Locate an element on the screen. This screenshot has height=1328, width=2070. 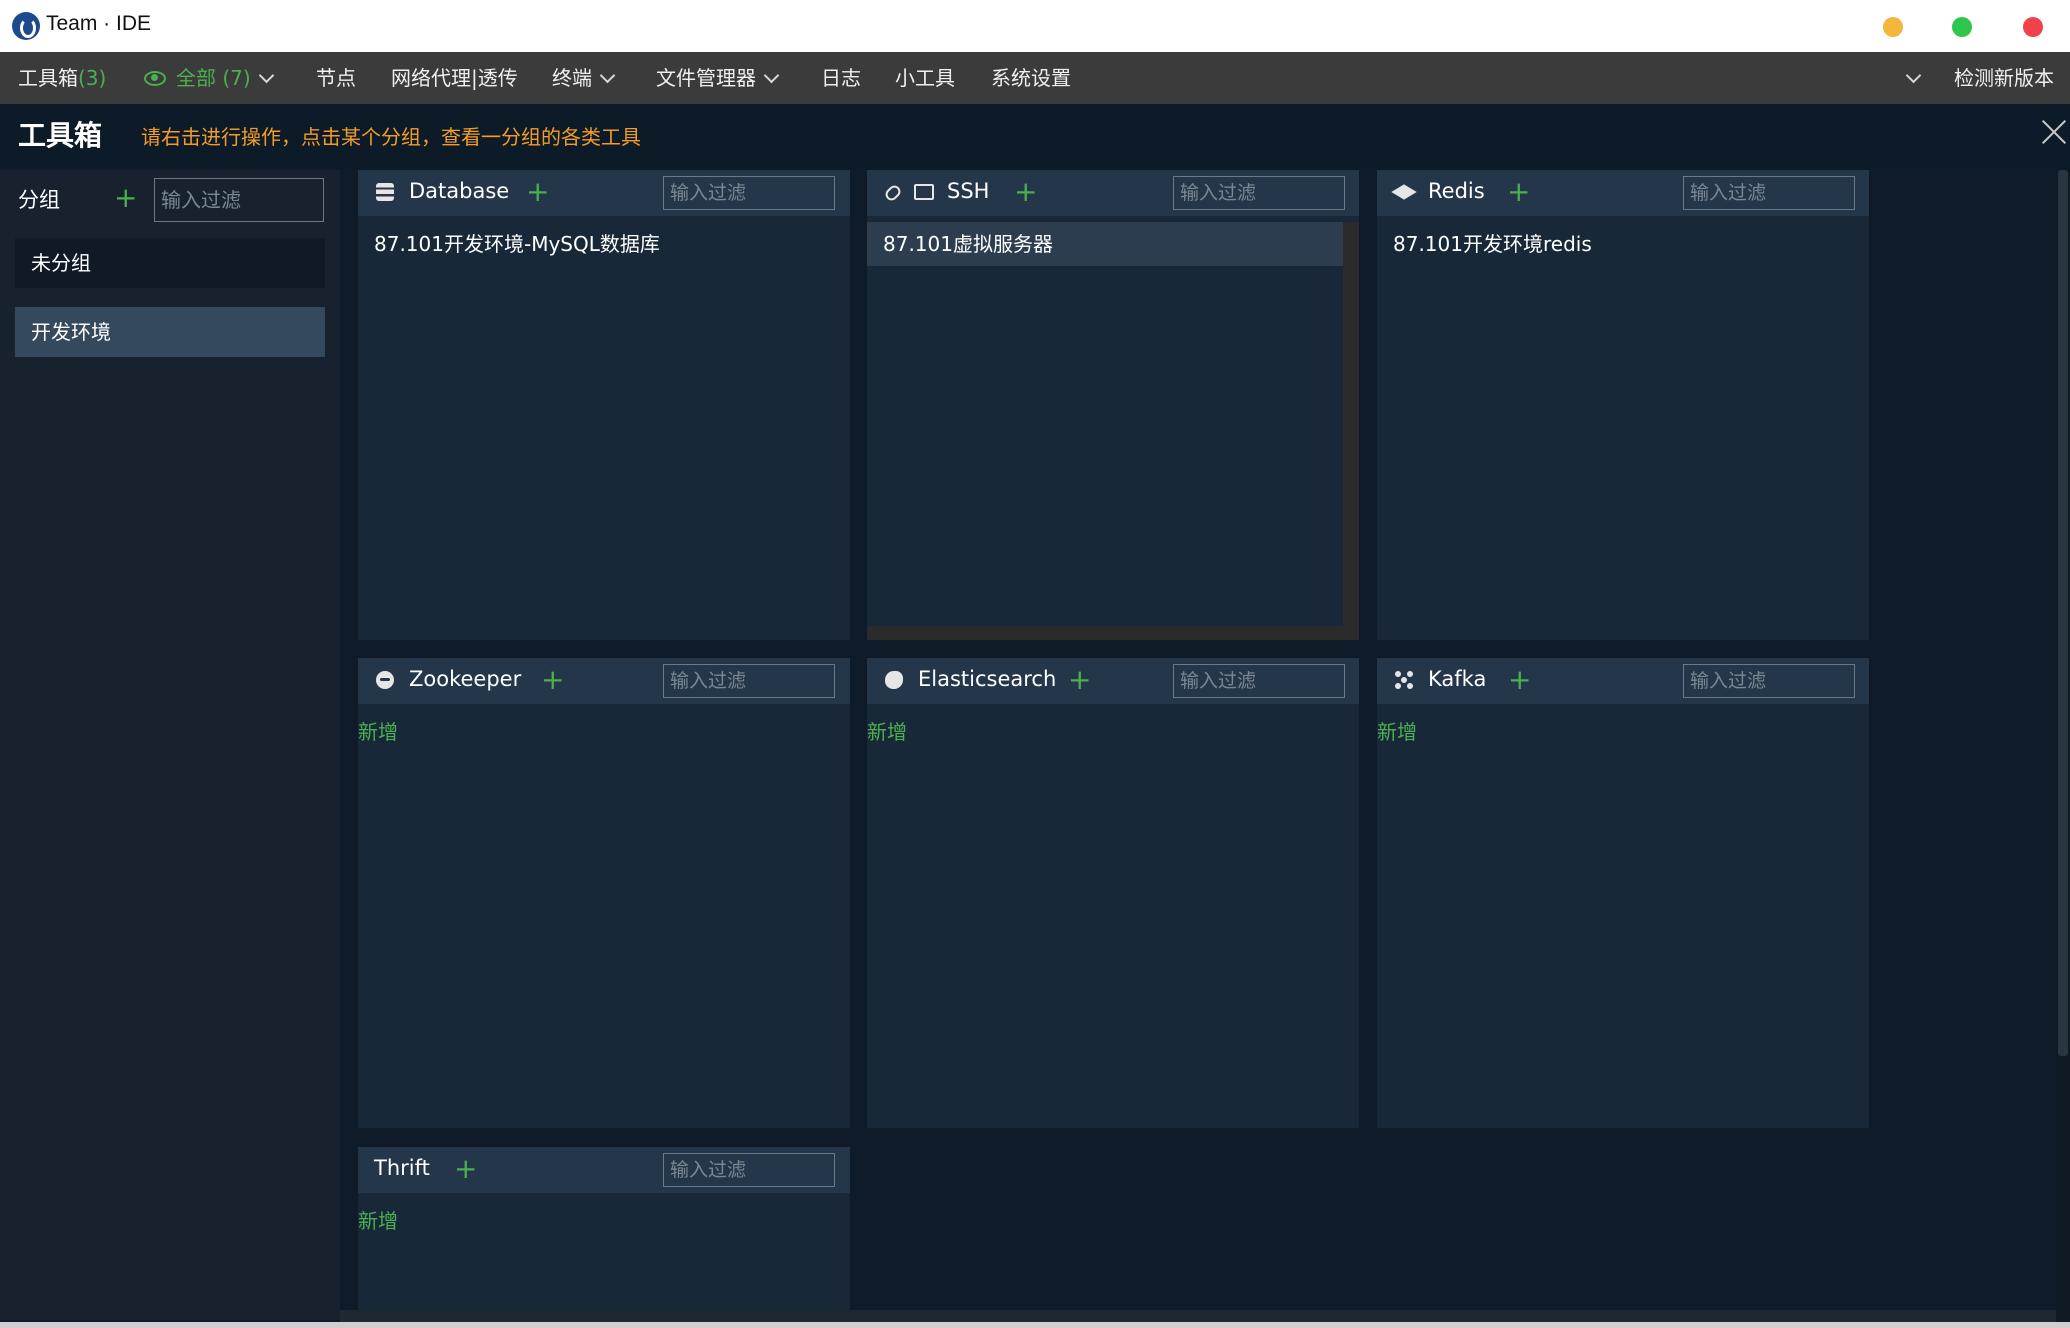
redis-filter-input is located at coordinates (1769, 193).